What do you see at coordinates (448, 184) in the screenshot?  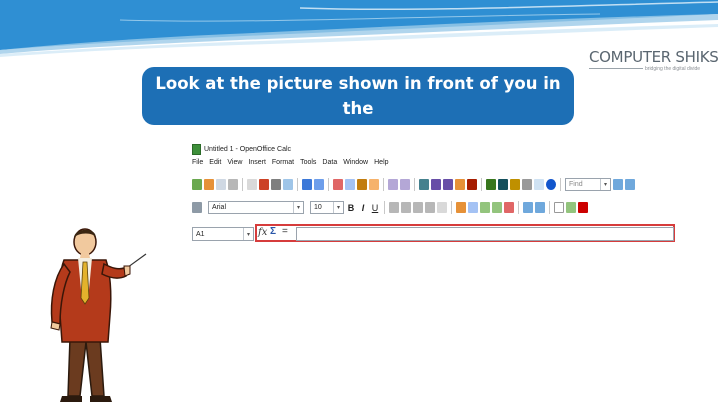 I see `sort-descending-icon` at bounding box center [448, 184].